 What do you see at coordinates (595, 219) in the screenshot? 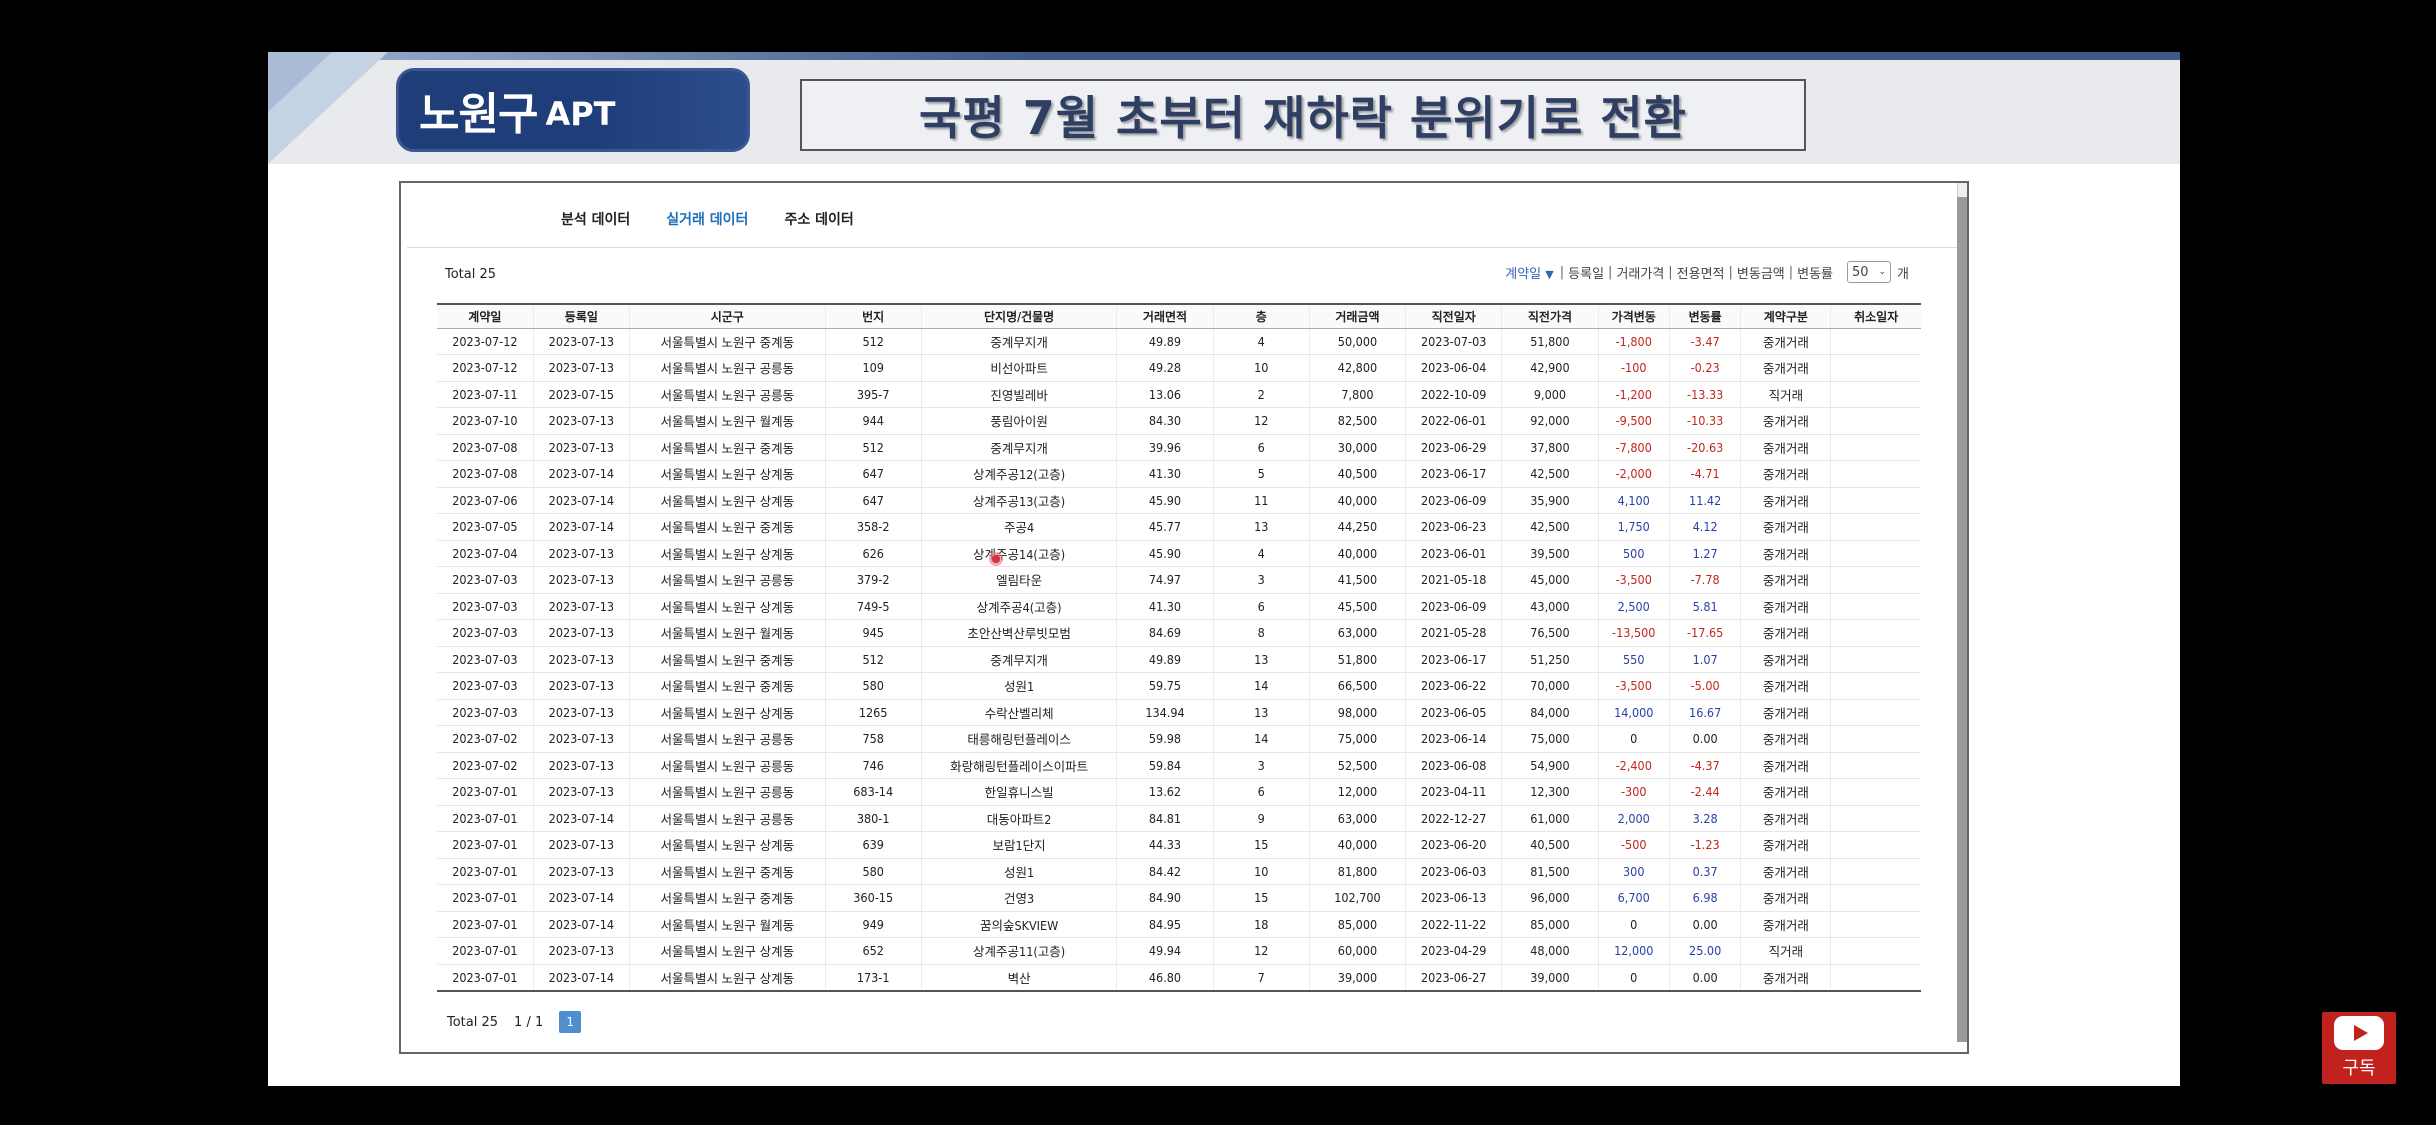
I see `tab-analysis: 분석 데이터` at bounding box center [595, 219].